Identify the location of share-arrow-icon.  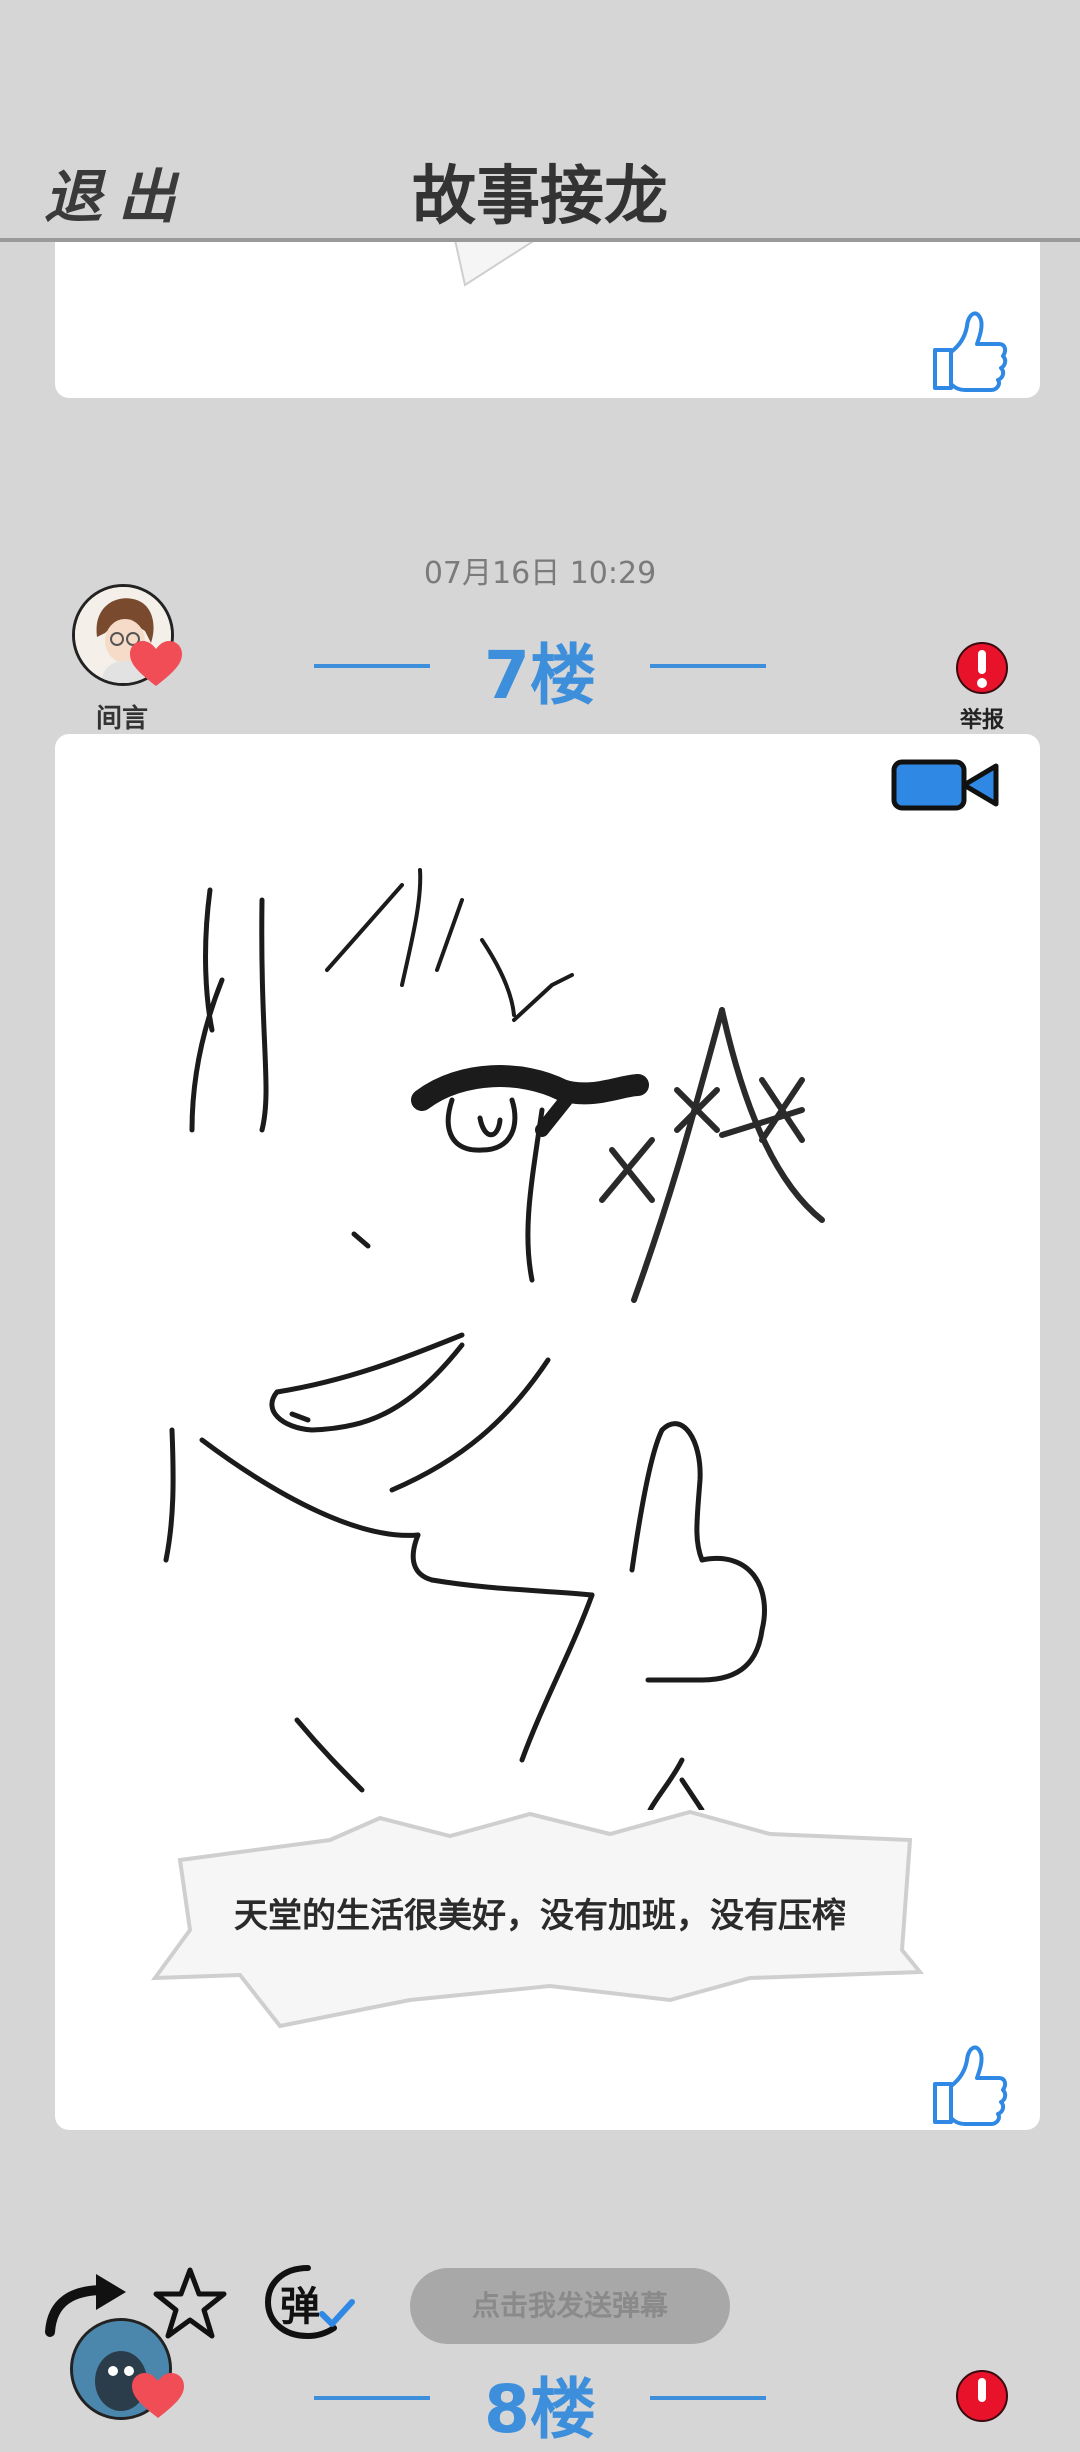
(87, 2303).